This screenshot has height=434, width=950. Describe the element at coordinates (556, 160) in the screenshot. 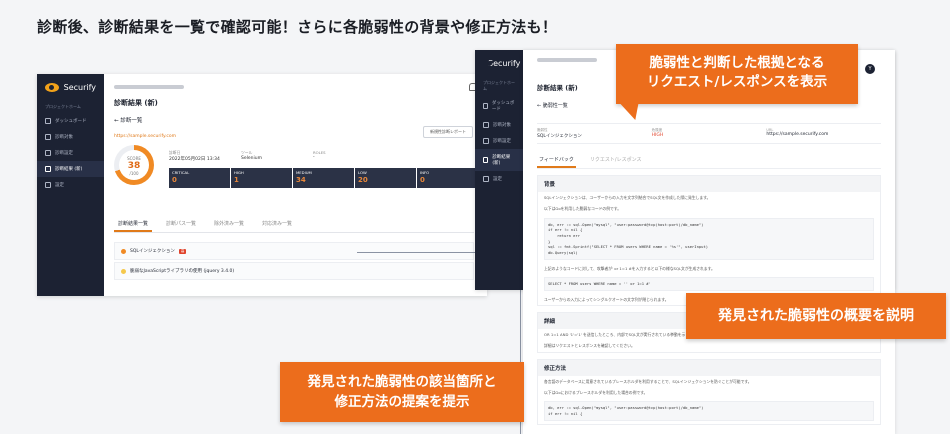

I see `tab-feedback: フィードバック` at that location.